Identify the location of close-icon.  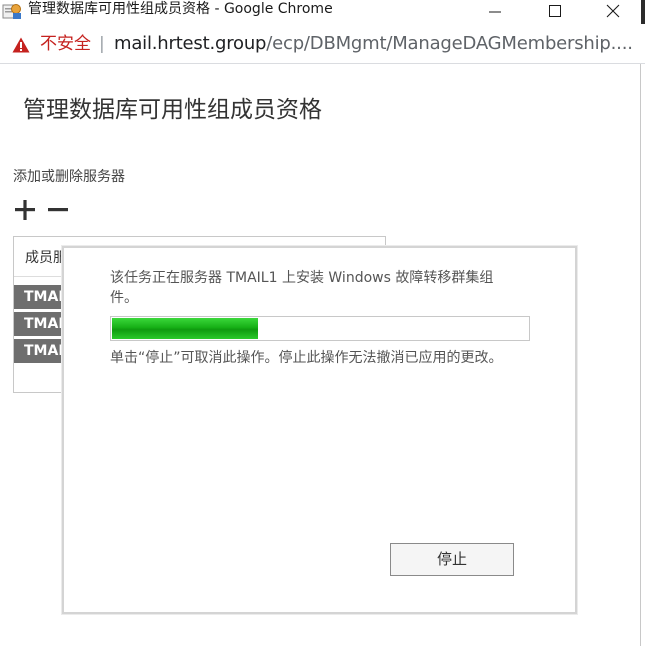
(613, 11).